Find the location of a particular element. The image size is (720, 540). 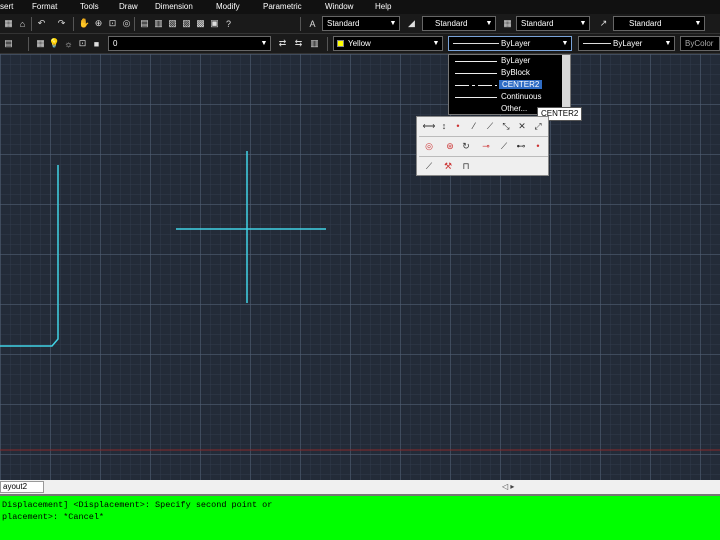

dimension-break-icon: ⟋ is located at coordinates (504, 146).